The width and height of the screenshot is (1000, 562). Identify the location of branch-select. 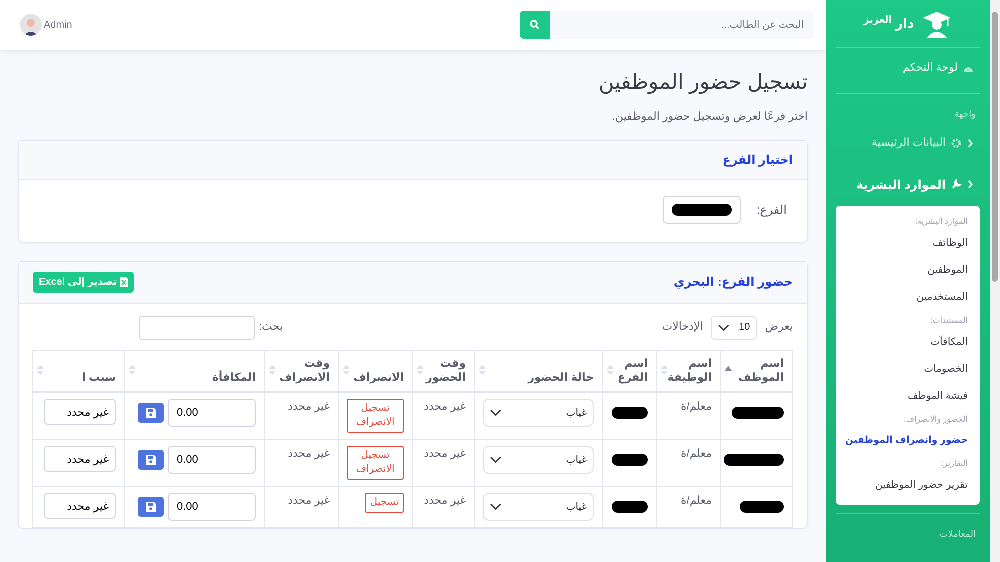
(701, 210).